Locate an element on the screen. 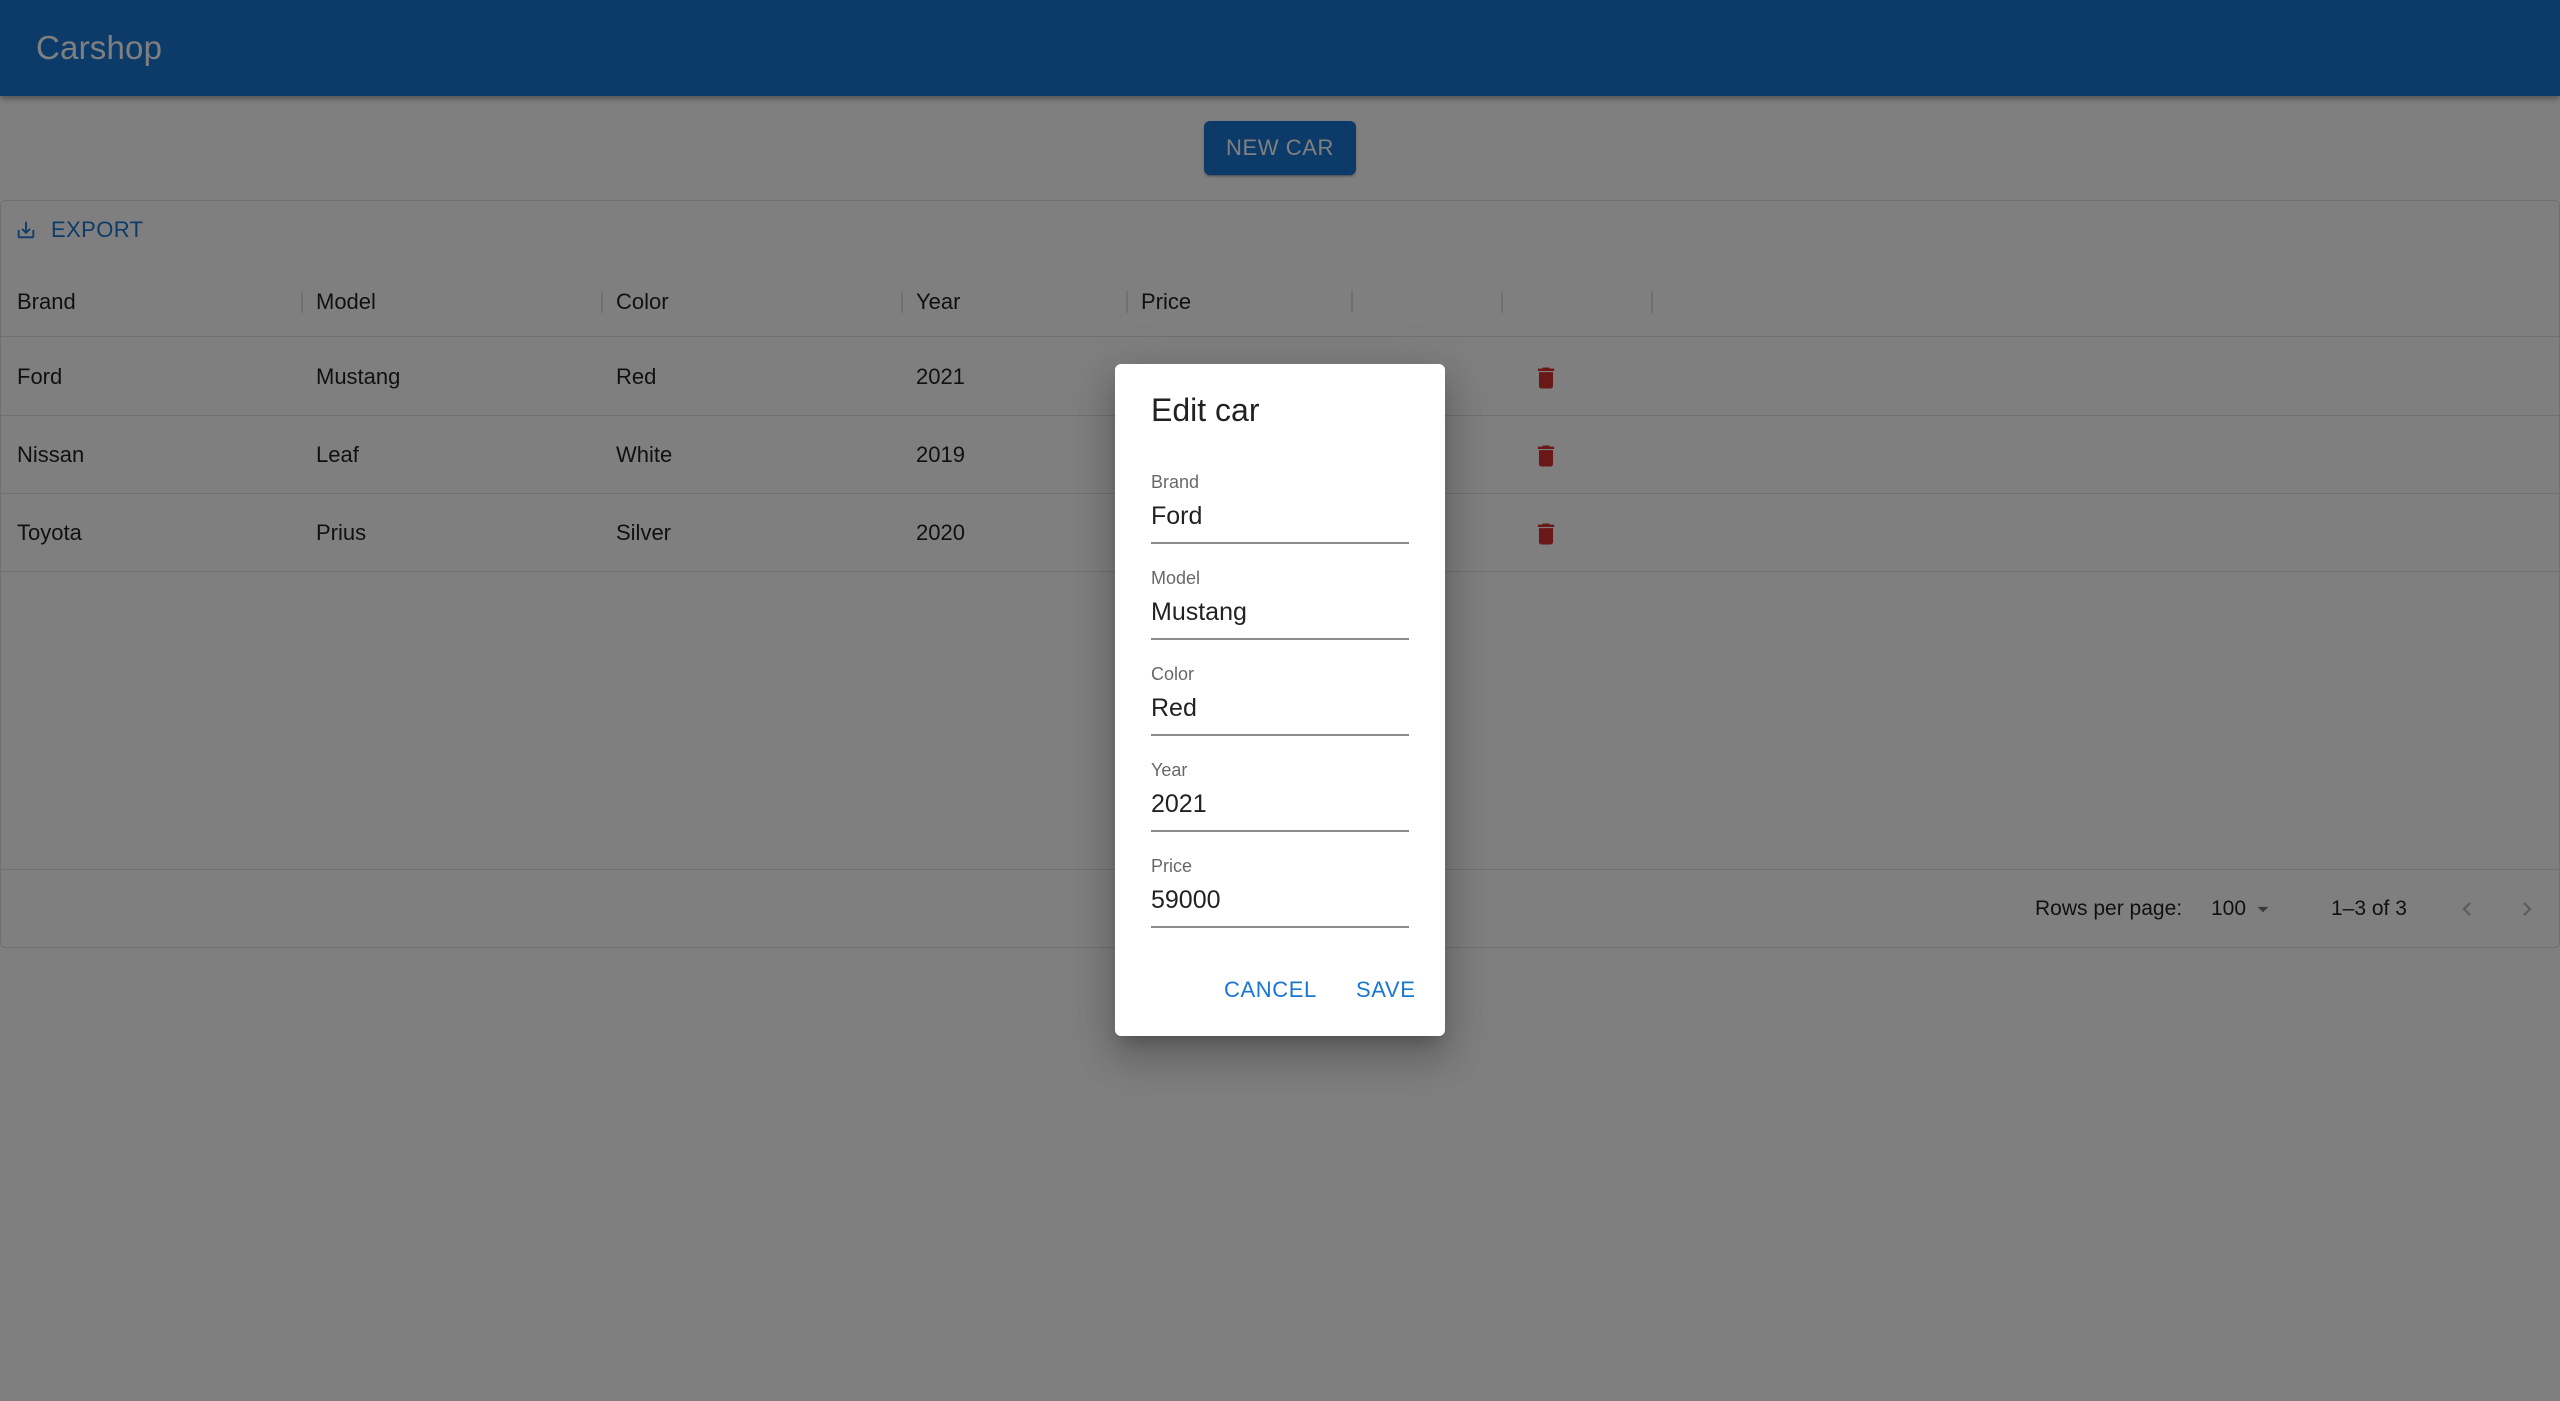  dialog-title: Edit car is located at coordinates (1205, 410).